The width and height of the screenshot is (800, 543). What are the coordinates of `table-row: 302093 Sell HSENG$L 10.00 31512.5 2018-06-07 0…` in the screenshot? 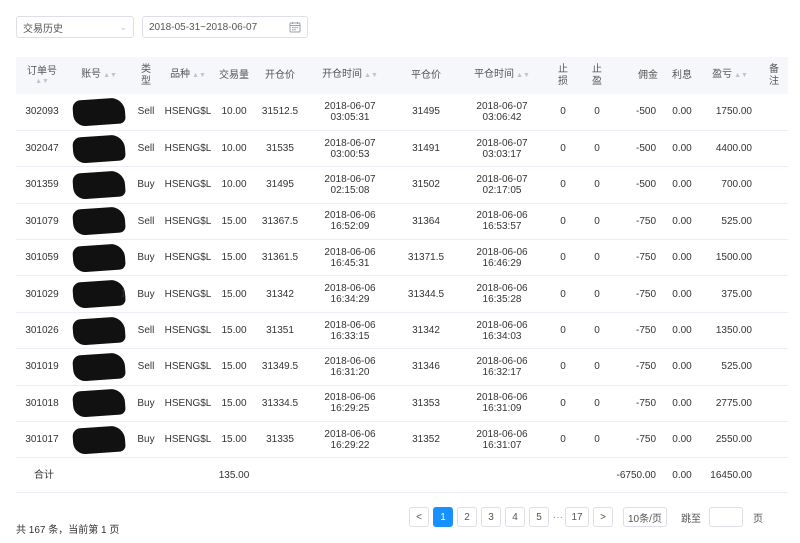 It's located at (402, 112).